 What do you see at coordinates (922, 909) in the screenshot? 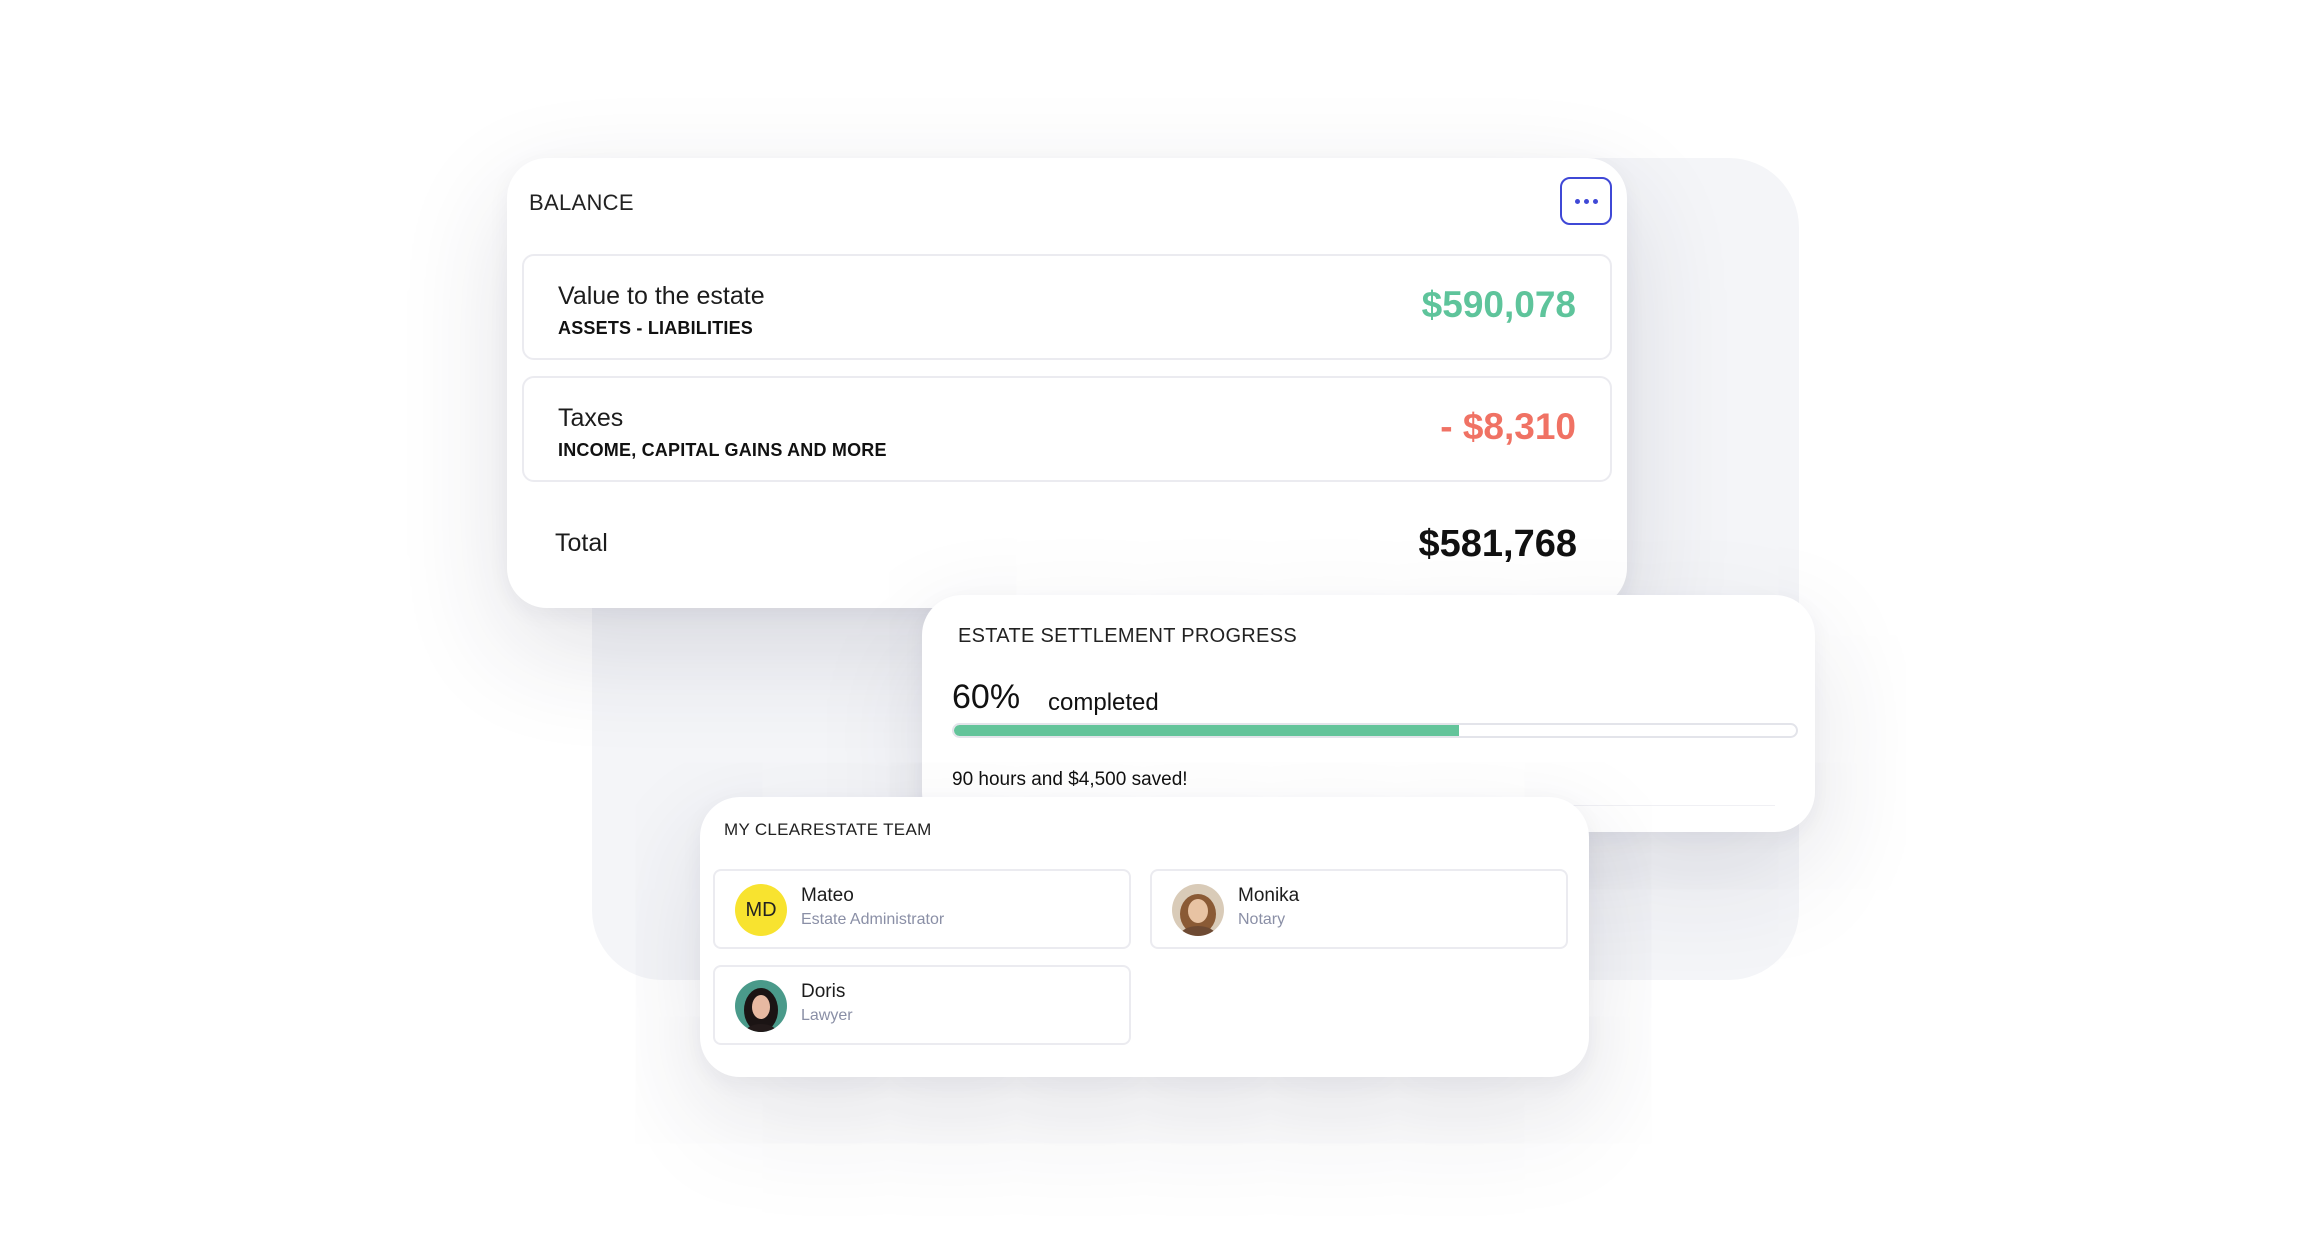
I see `team-member-mateo: MD Mateo Estate Administrator` at bounding box center [922, 909].